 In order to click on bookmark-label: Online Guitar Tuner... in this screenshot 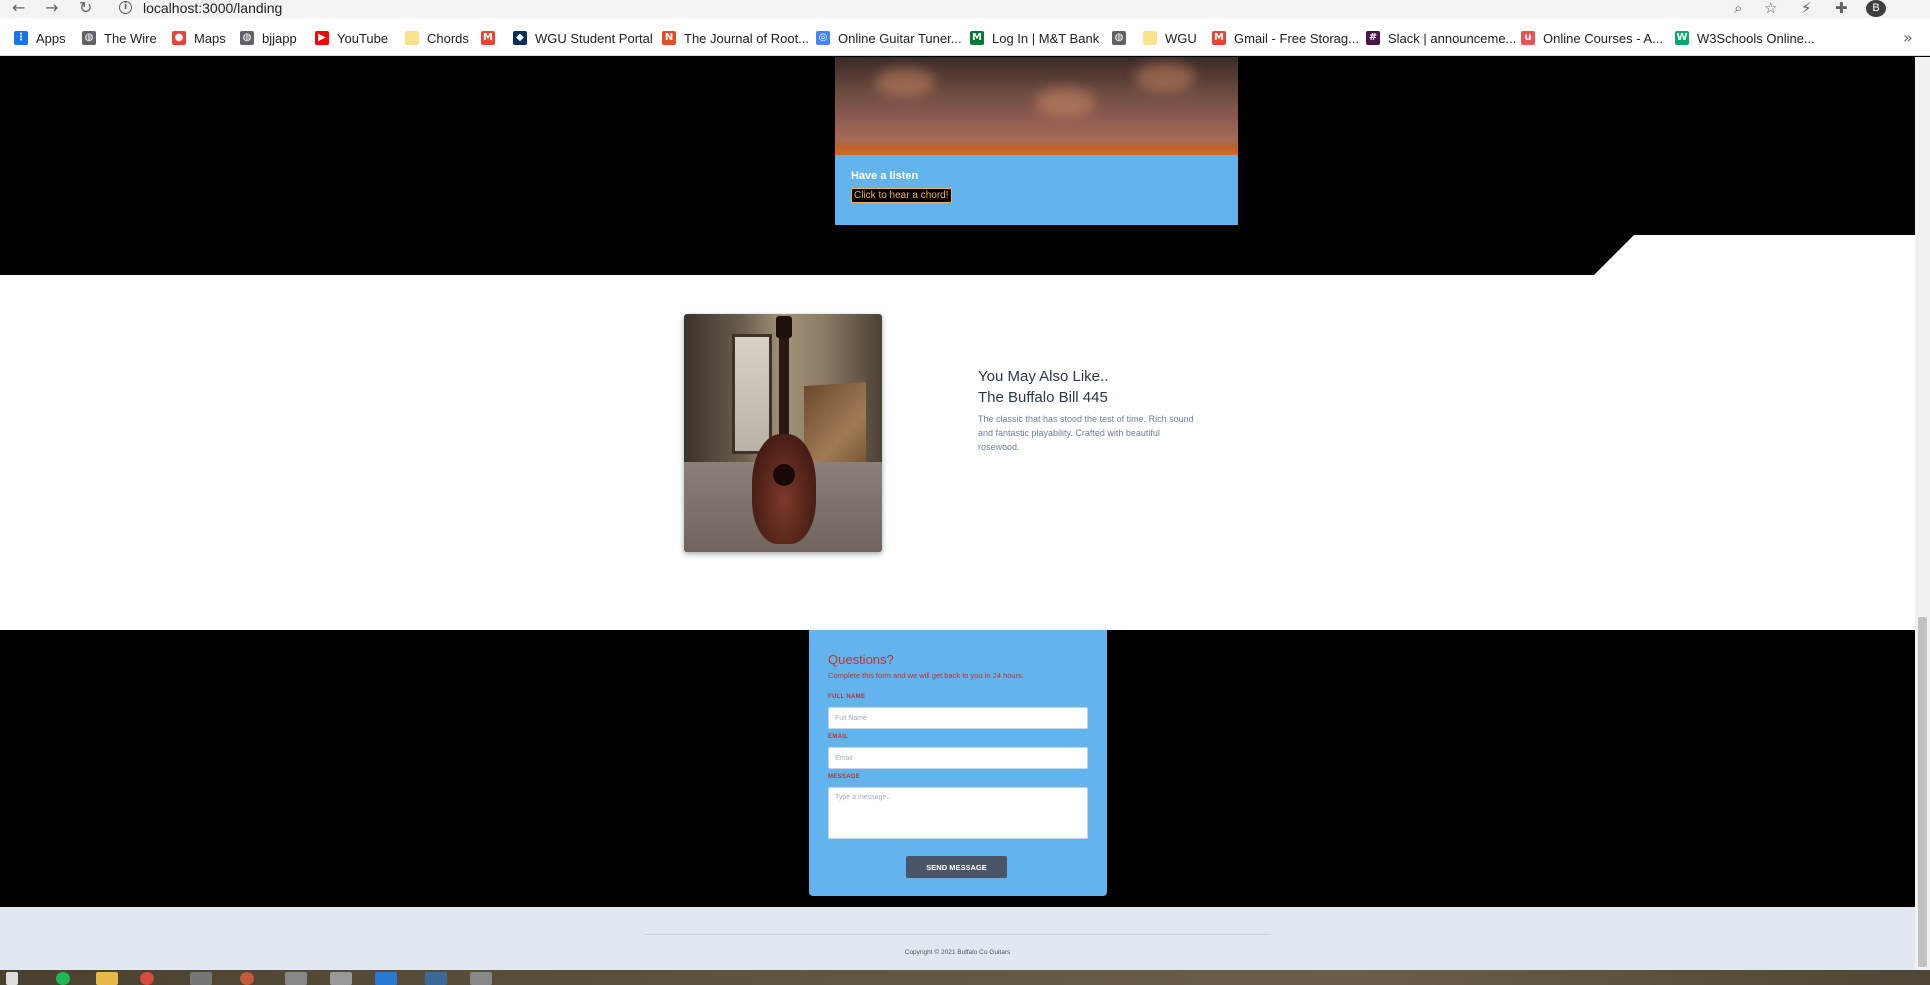, I will do `click(900, 38)`.